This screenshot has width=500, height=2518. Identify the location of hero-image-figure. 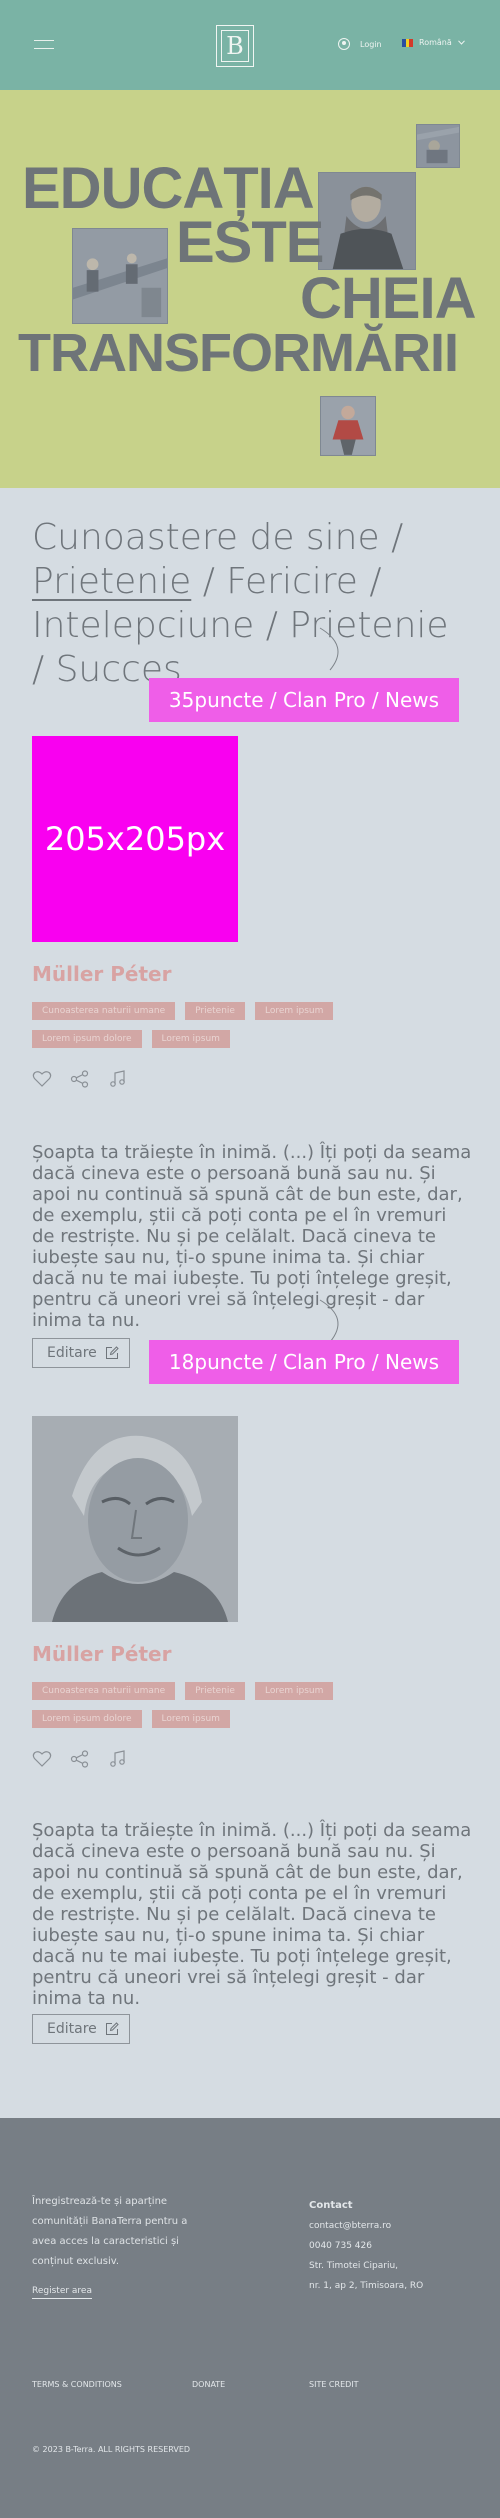
(348, 426).